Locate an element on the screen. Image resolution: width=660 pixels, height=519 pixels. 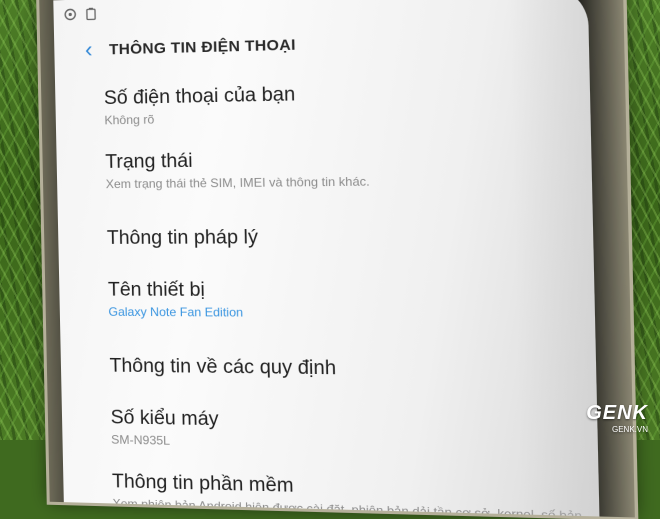
page-title: THÔNG TIN ĐIỆN THOẠI is located at coordinates (202, 46).